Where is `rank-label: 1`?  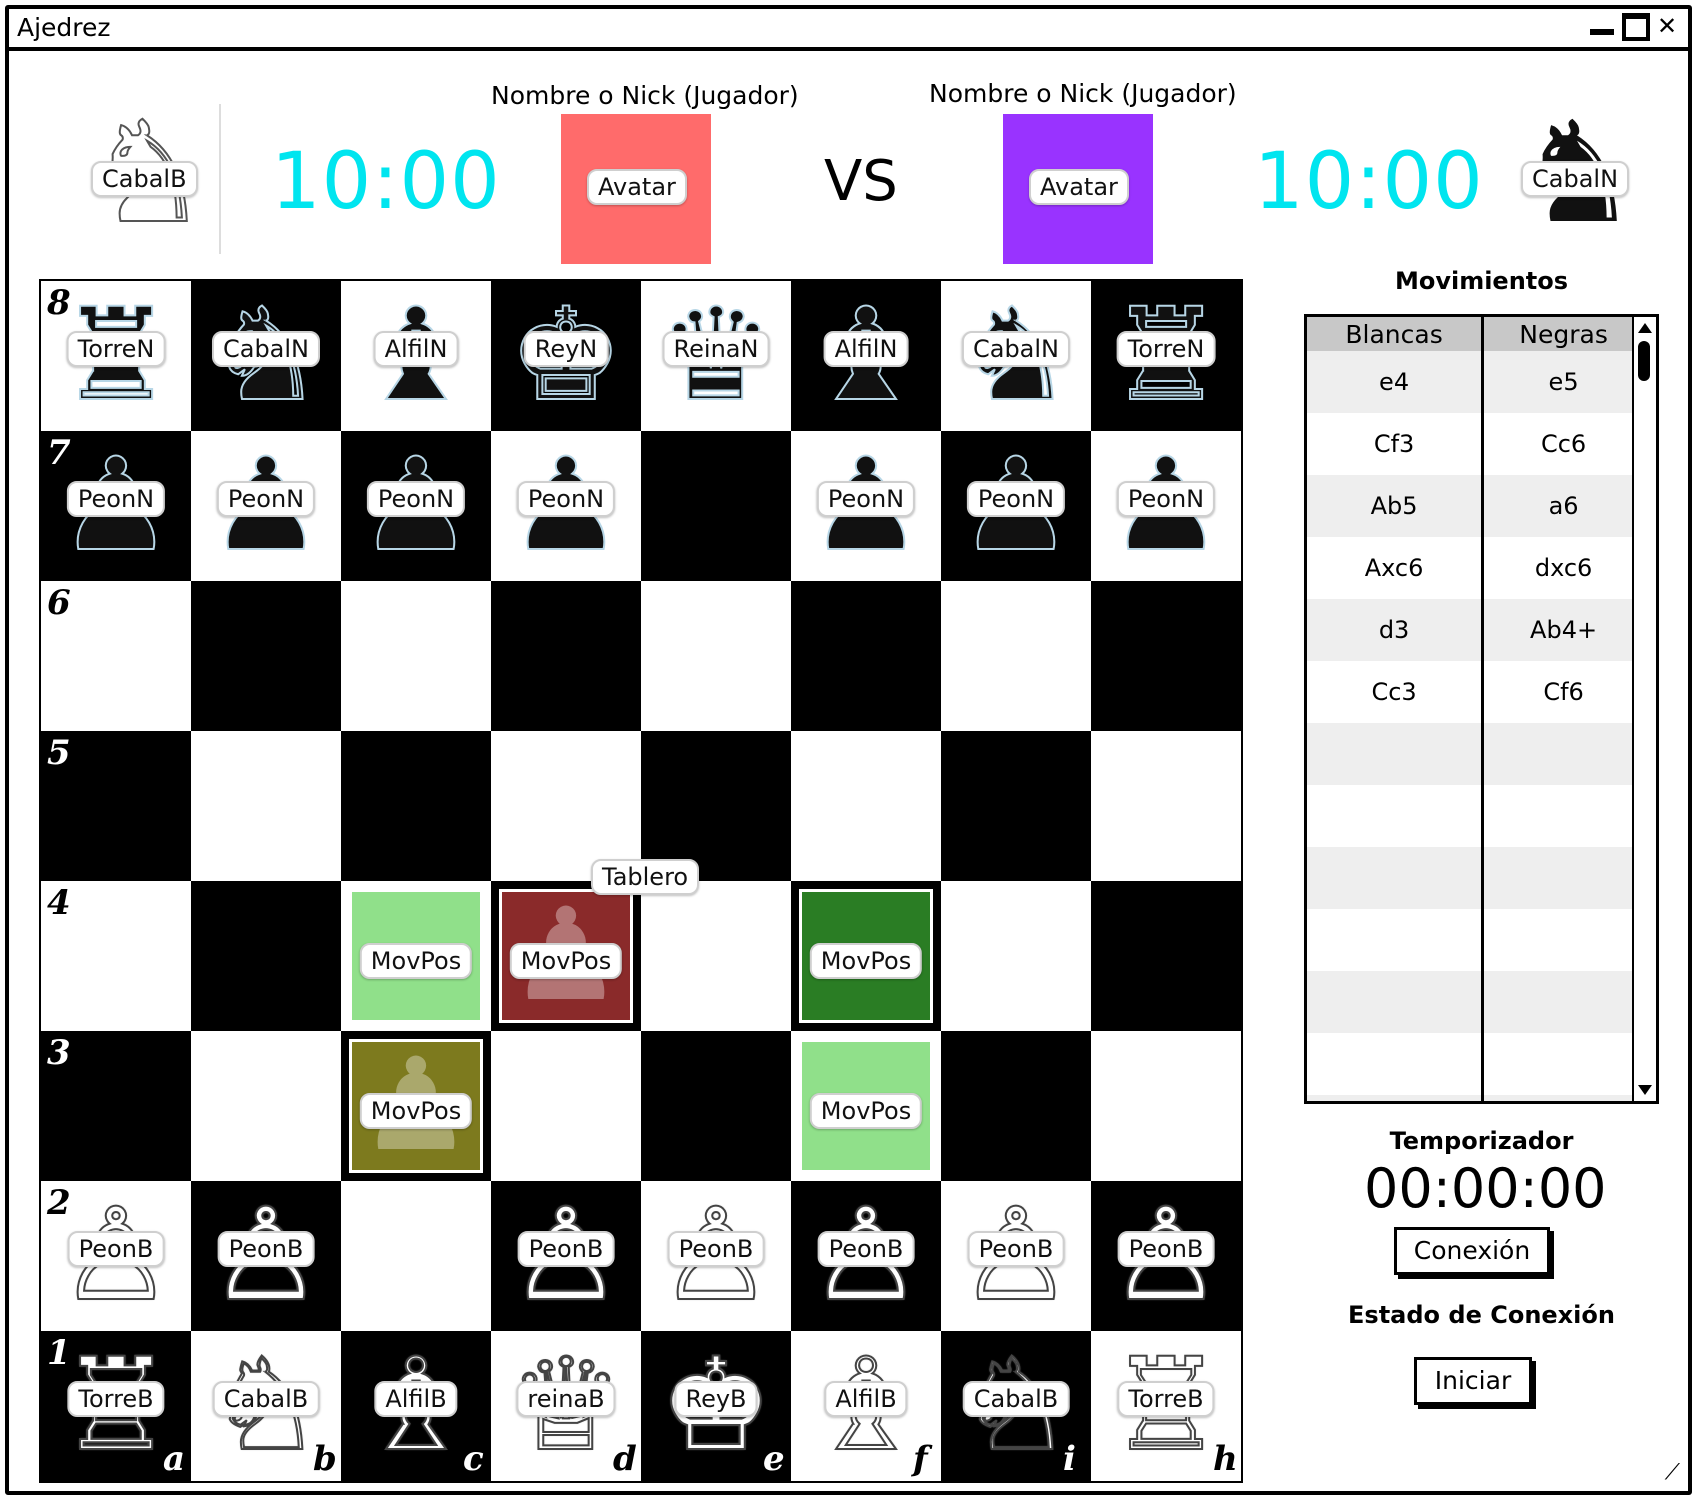
rank-label: 1 is located at coordinates (59, 1353).